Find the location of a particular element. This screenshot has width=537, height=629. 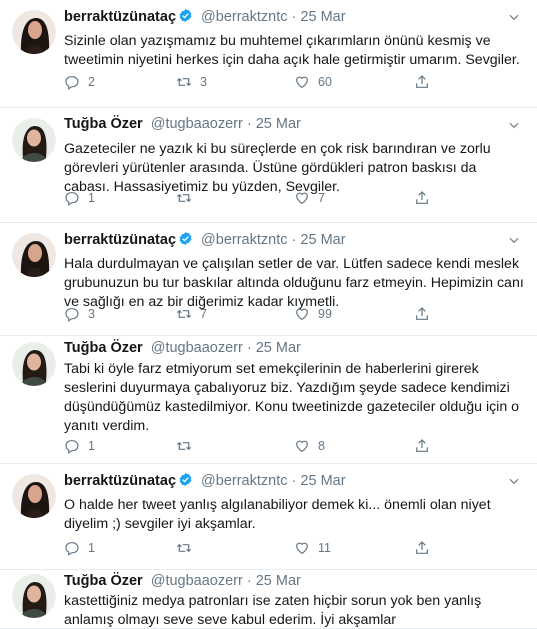

retweet-count: 3 is located at coordinates (203, 82).